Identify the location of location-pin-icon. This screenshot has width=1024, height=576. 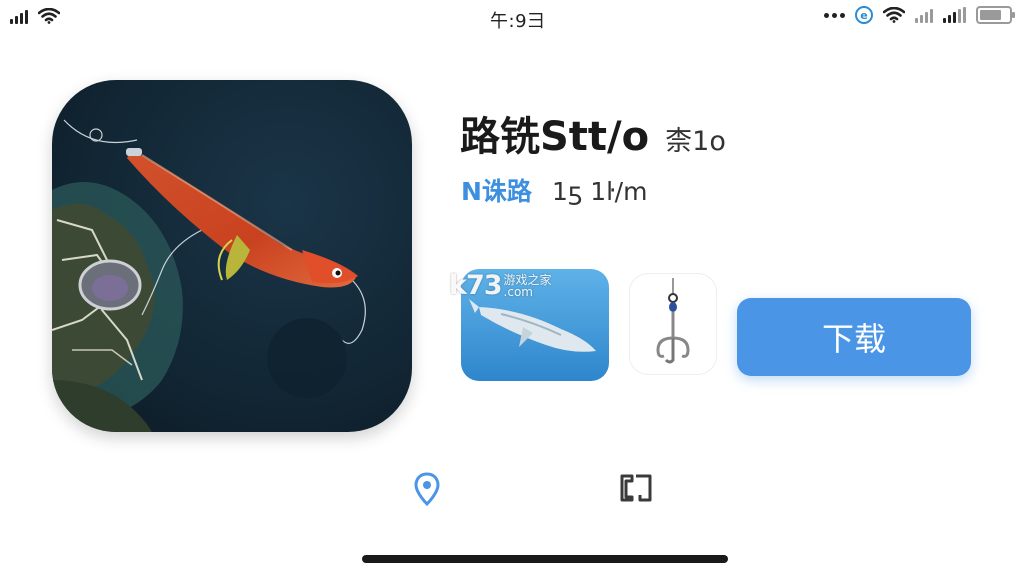
(427, 489).